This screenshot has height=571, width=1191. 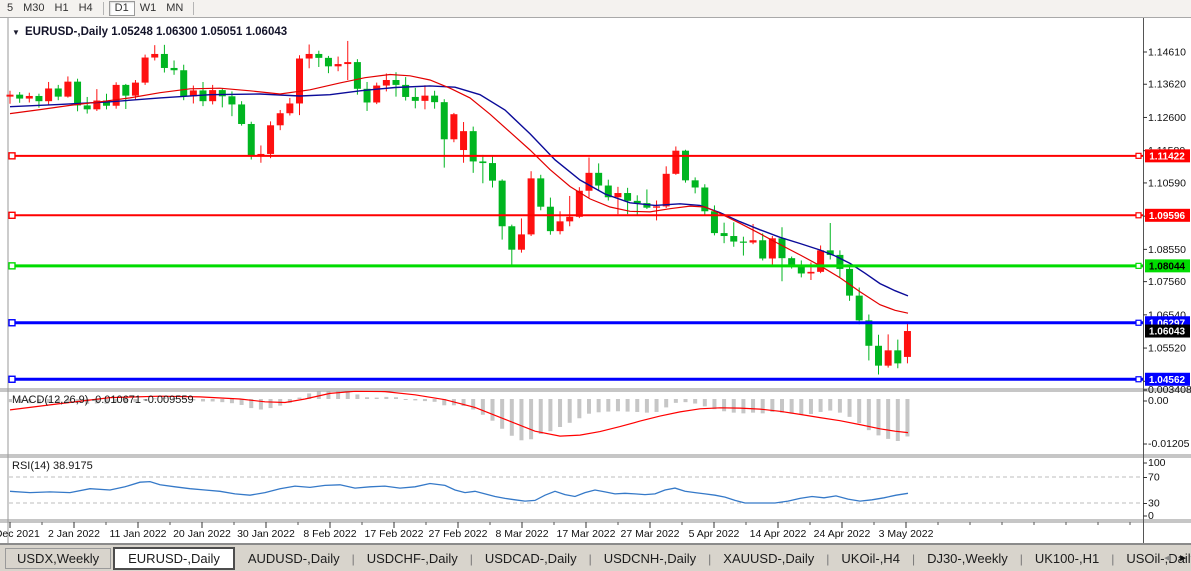 What do you see at coordinates (1167, 250) in the screenshot?
I see `svg-text: 1.08550` at bounding box center [1167, 250].